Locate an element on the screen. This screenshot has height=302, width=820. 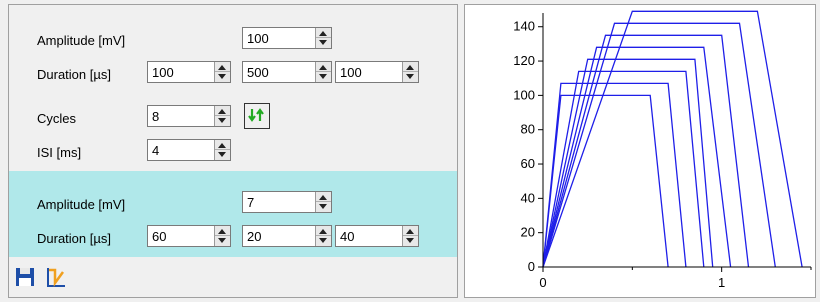
amplitude-value: 100 is located at coordinates (258, 38).